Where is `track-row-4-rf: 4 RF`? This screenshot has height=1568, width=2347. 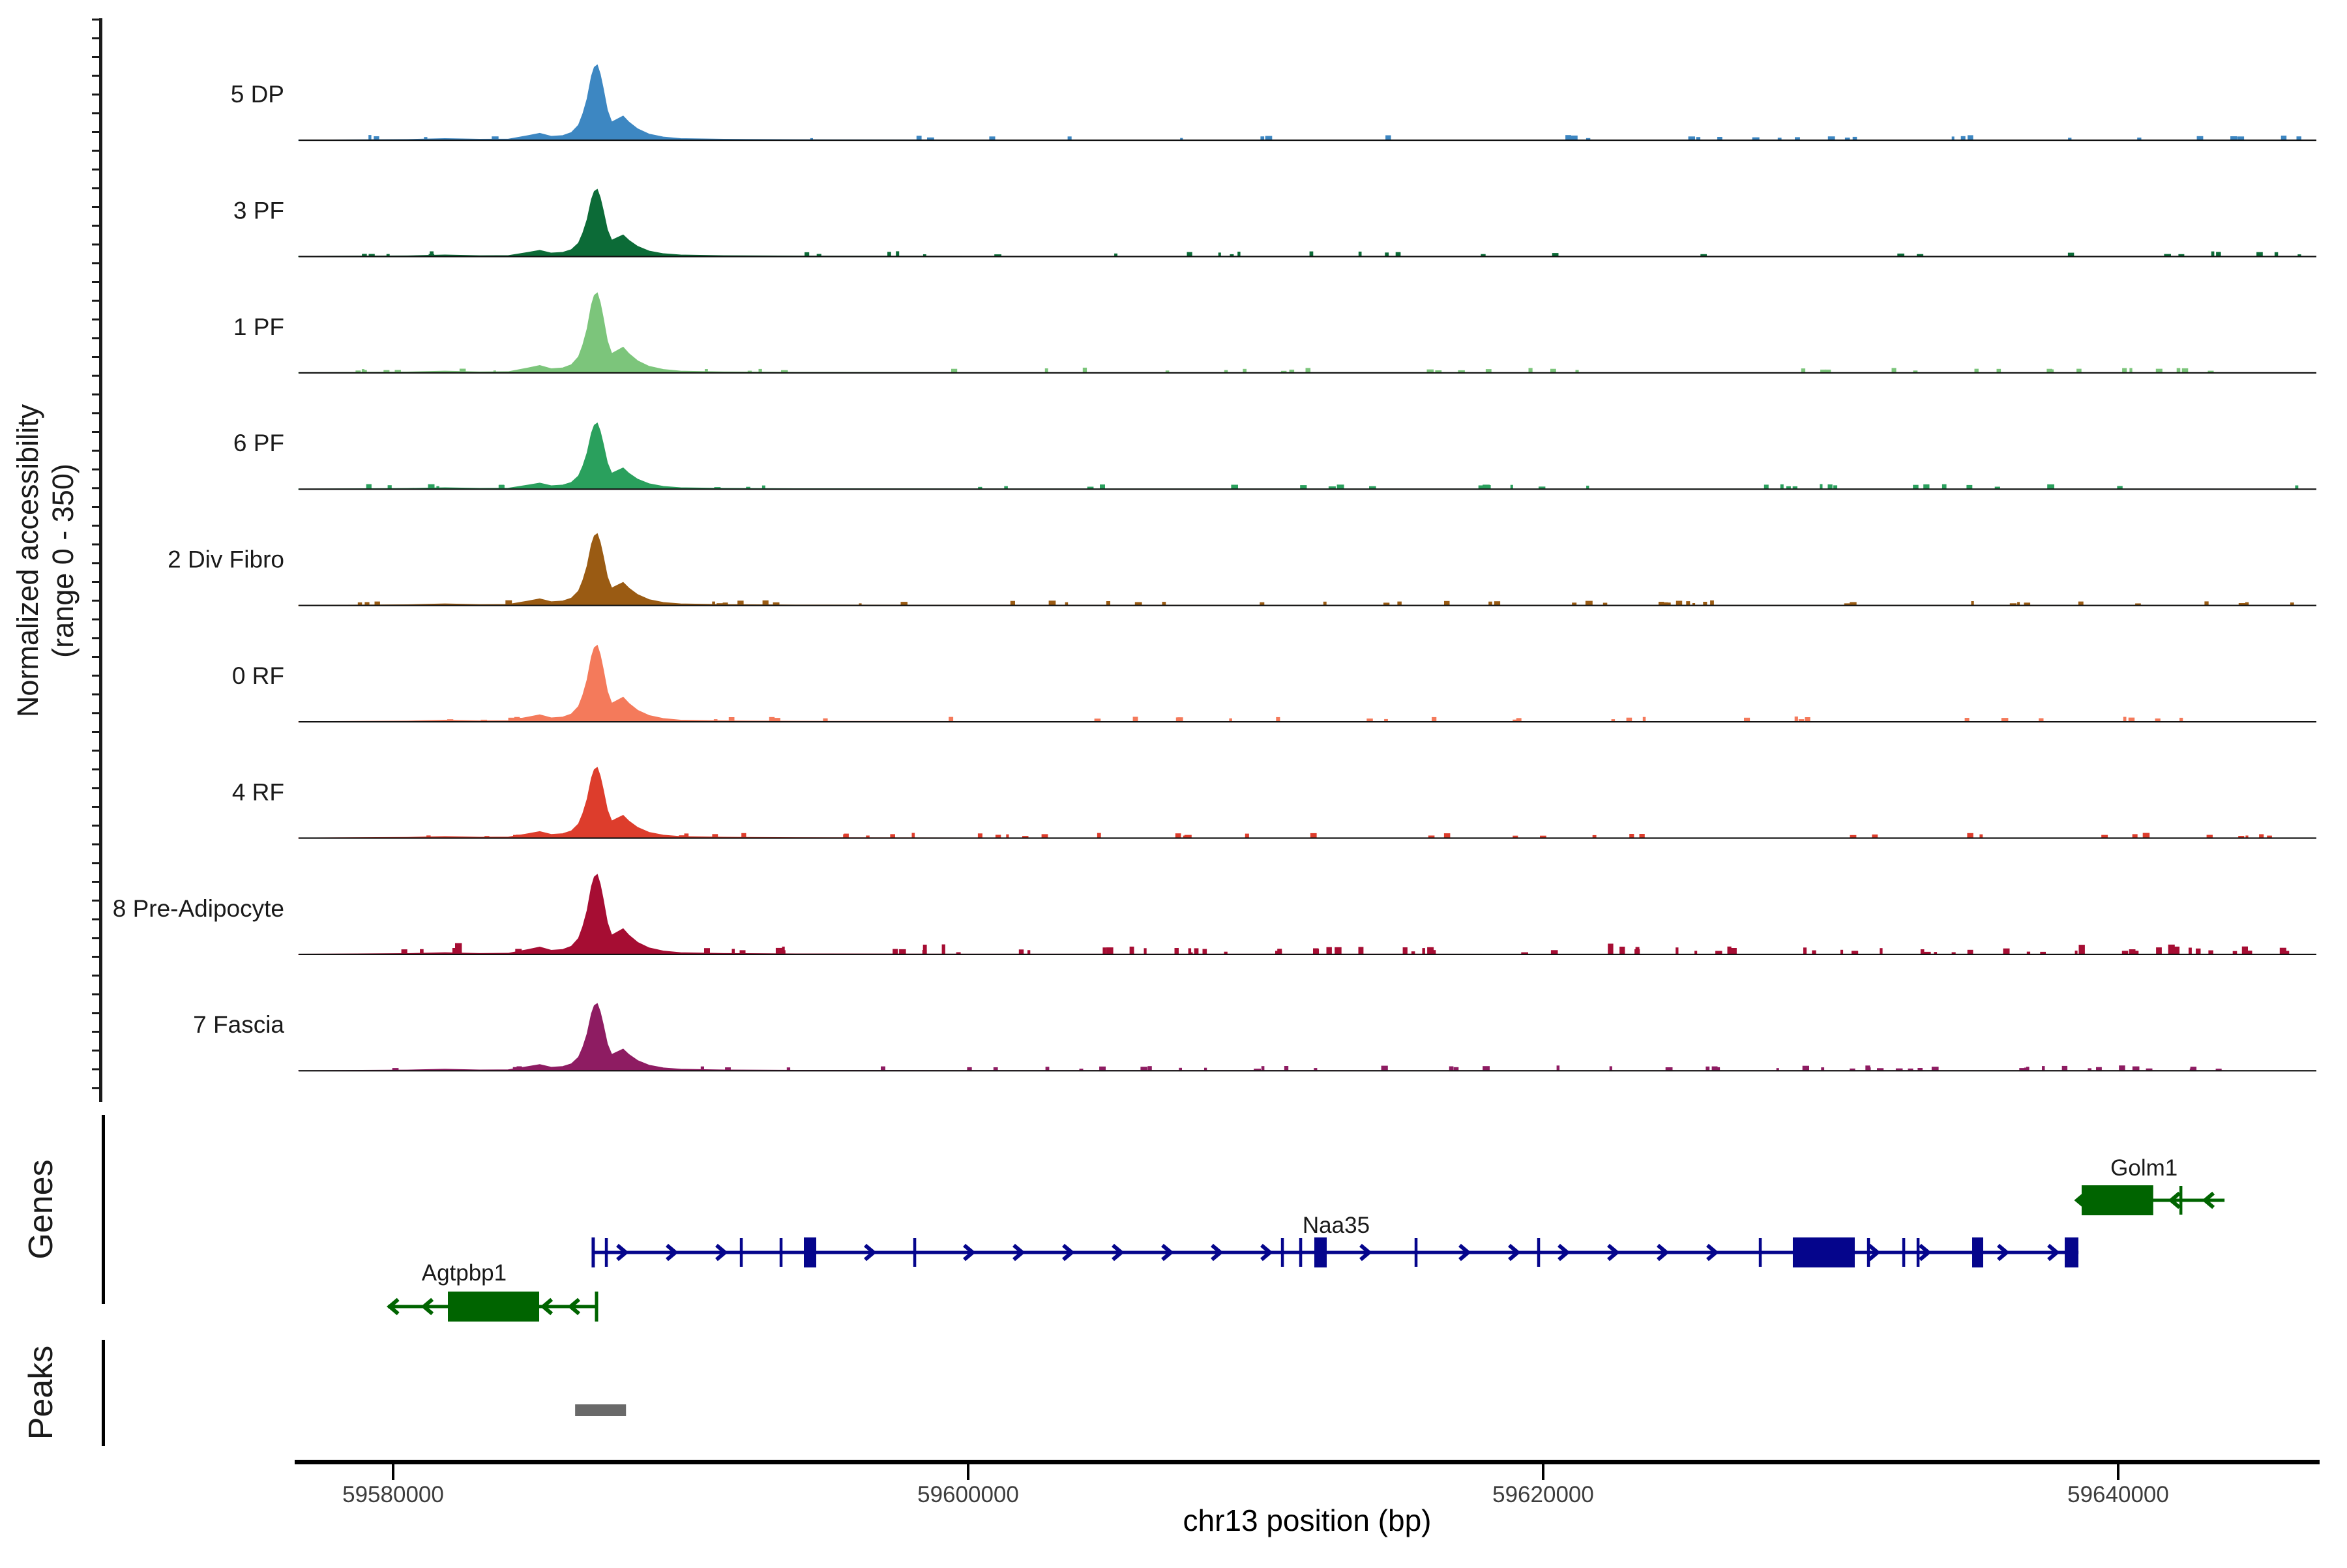
track-row-4-rf: 4 RF is located at coordinates (1274, 803).